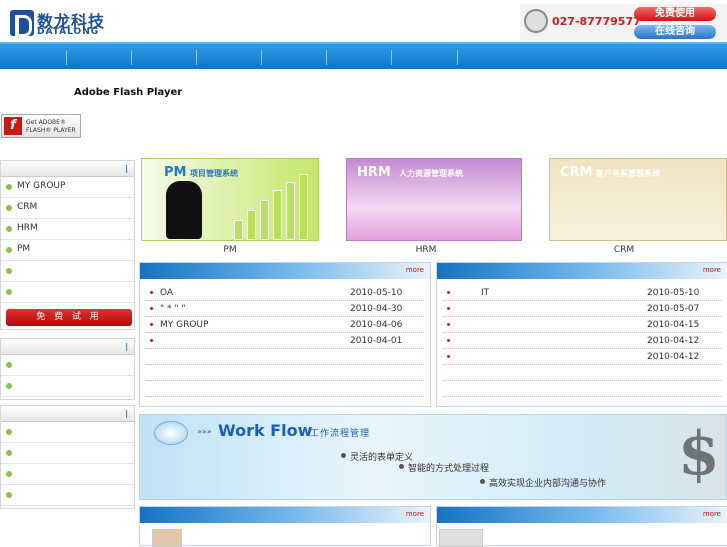  I want to click on news-title: IT, so click(485, 293).